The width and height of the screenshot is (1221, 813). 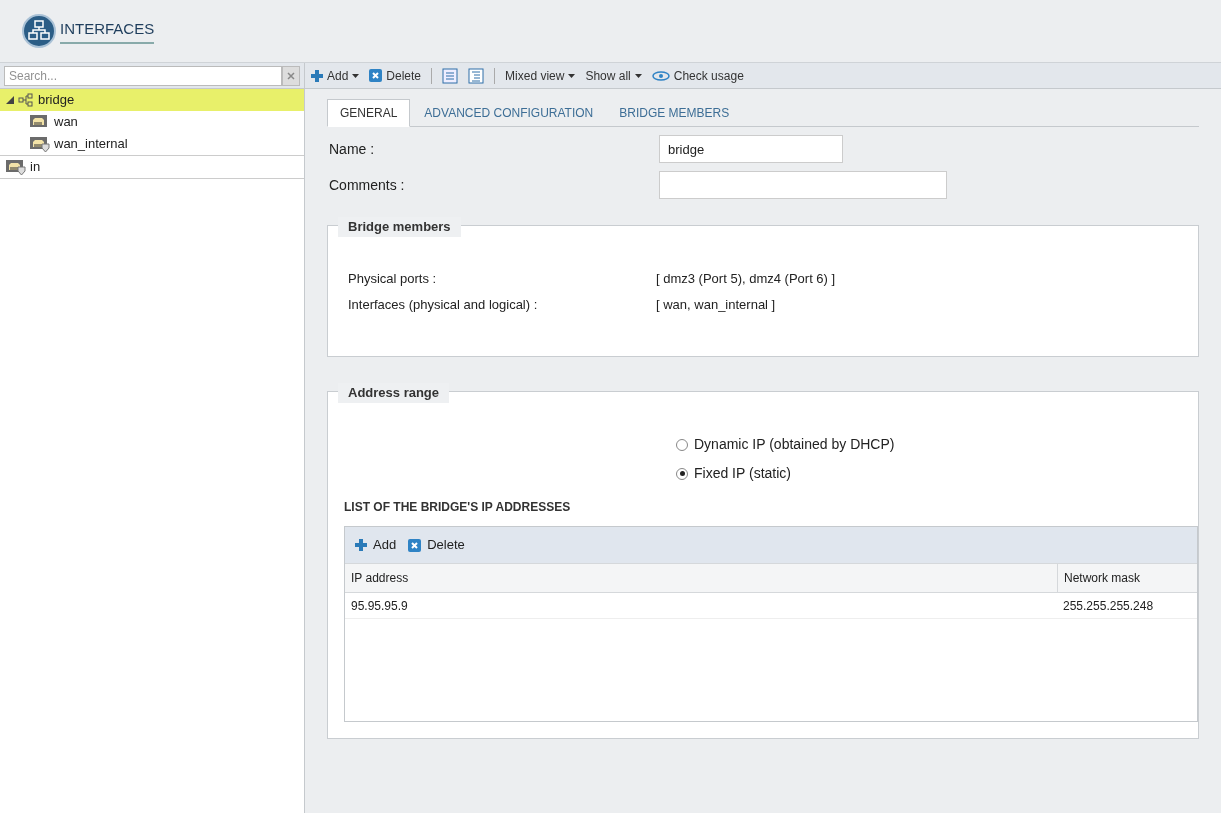 What do you see at coordinates (746, 279) in the screenshot?
I see `info-value: [ dmz3 (Port 5), dmz4 (Port 6) ]` at bounding box center [746, 279].